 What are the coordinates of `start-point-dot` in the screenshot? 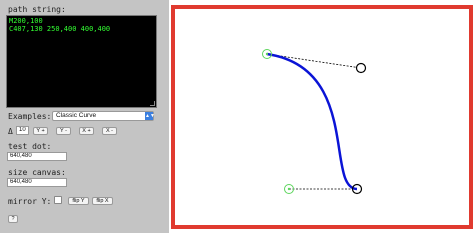 It's located at (267, 54).